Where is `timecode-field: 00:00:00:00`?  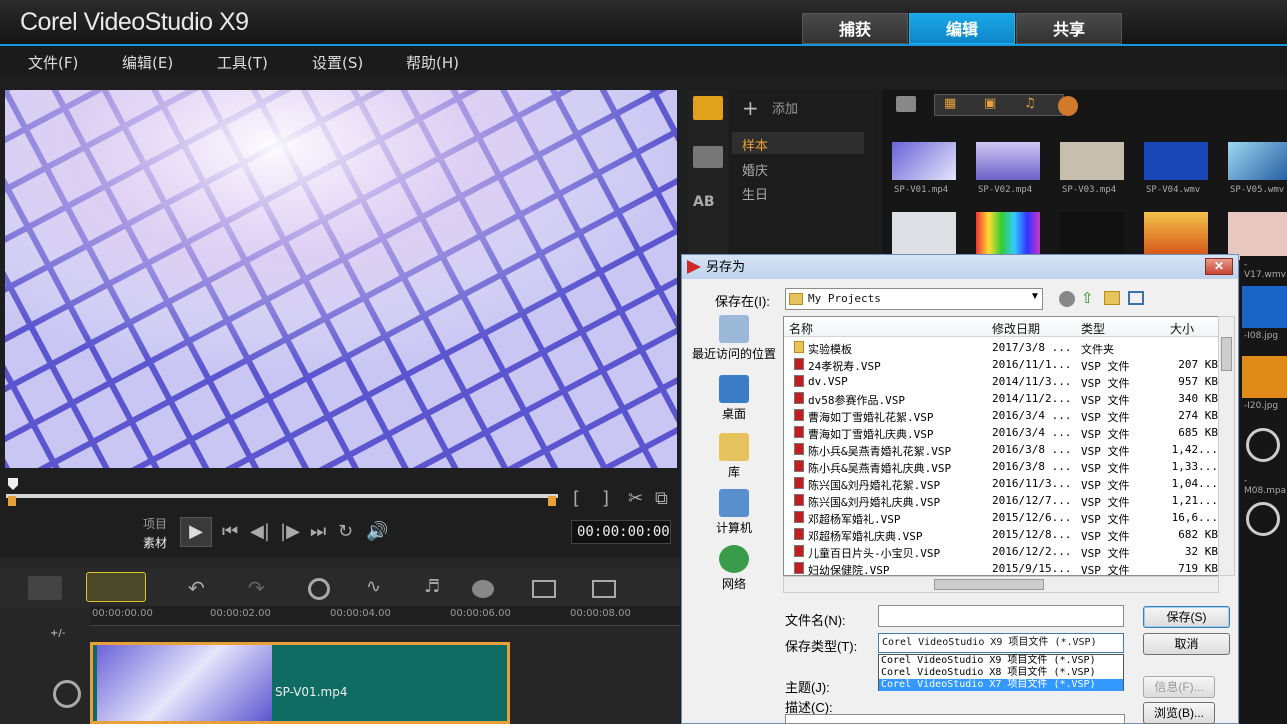 timecode-field: 00:00:00:00 is located at coordinates (621, 532).